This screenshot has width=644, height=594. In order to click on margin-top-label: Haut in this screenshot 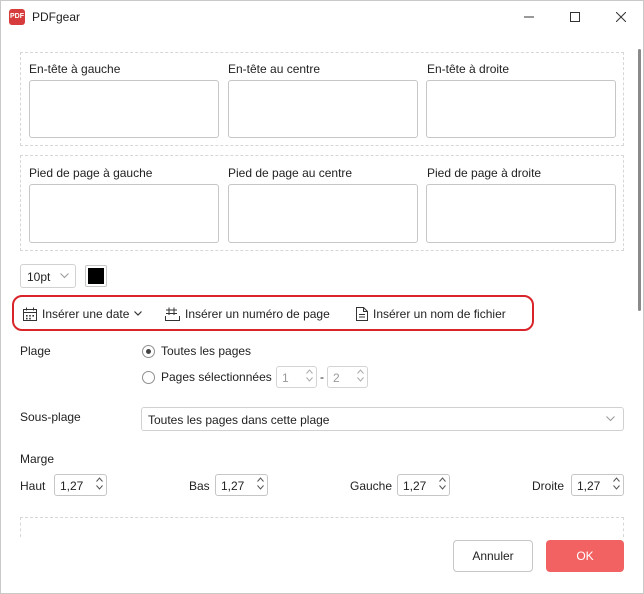, I will do `click(33, 486)`.